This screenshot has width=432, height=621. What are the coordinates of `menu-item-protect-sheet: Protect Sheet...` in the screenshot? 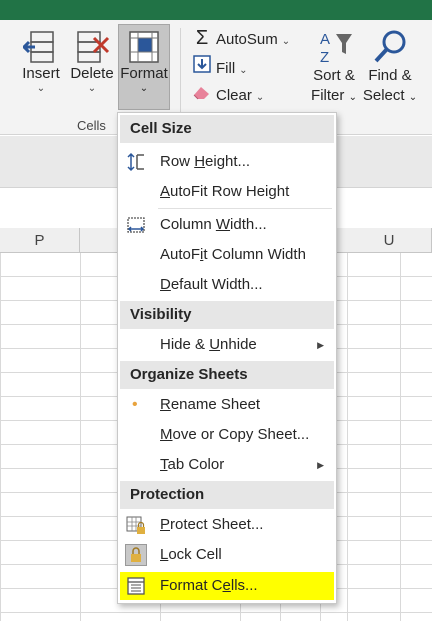 It's located at (227, 525).